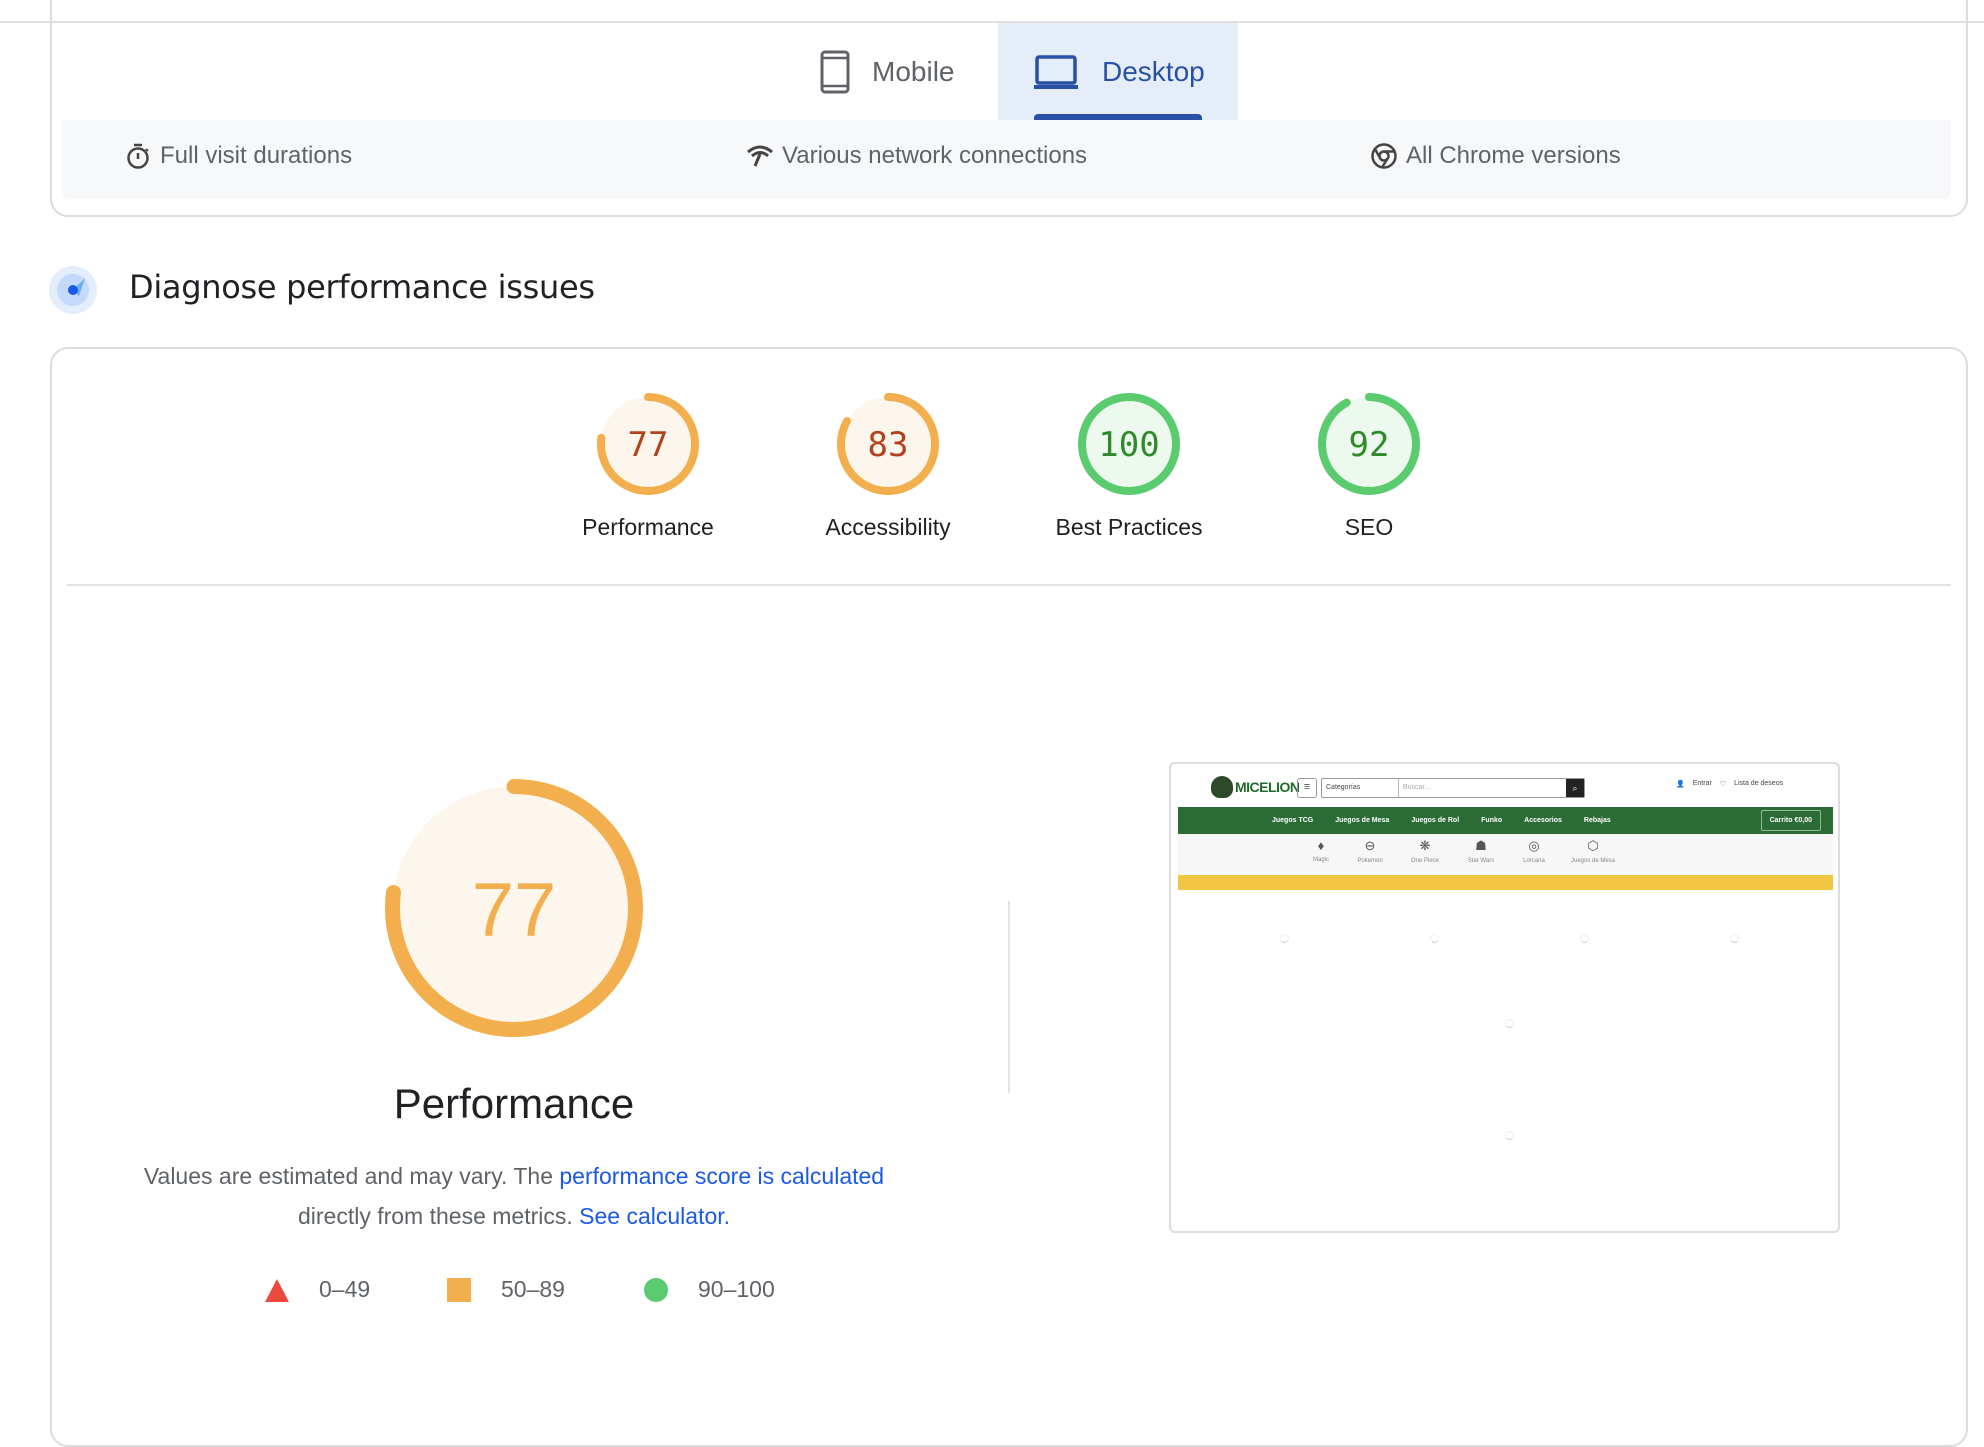 The image size is (1984, 1447). What do you see at coordinates (935, 155) in the screenshot?
I see `info-label: Various network connections` at bounding box center [935, 155].